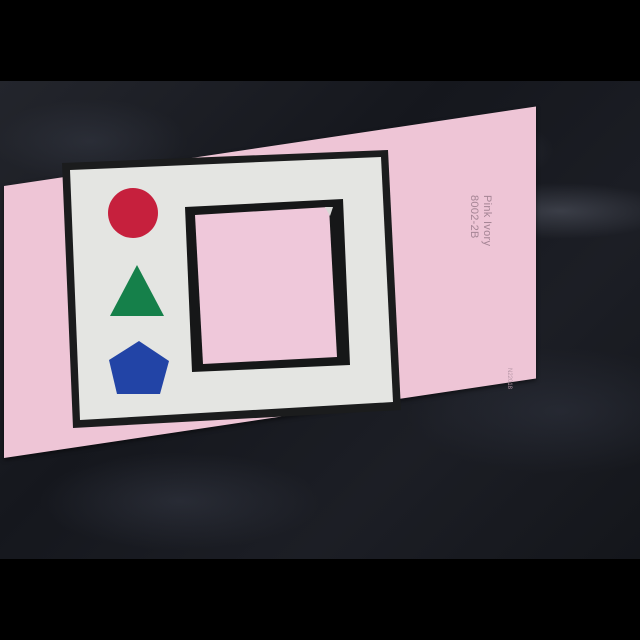 Image resolution: width=640 pixels, height=640 pixels. Describe the element at coordinates (133, 213) in the screenshot. I see `red-circle-shape` at that location.